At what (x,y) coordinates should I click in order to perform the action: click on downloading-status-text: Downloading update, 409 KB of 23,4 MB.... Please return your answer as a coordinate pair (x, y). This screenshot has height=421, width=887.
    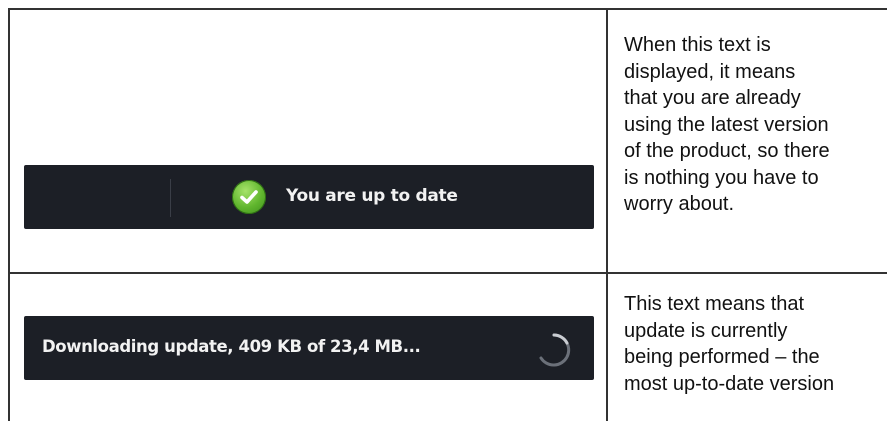
    Looking at the image, I should click on (231, 346).